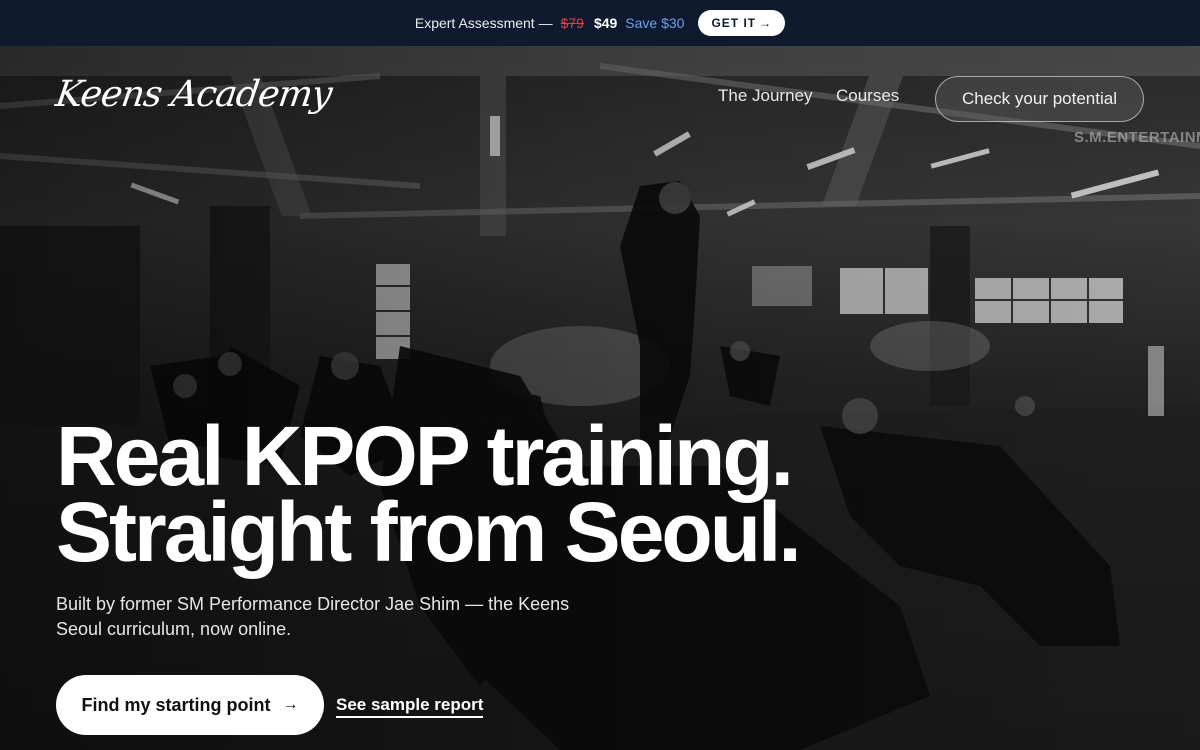  I want to click on nav-link-the-journey: The Journey, so click(765, 96).